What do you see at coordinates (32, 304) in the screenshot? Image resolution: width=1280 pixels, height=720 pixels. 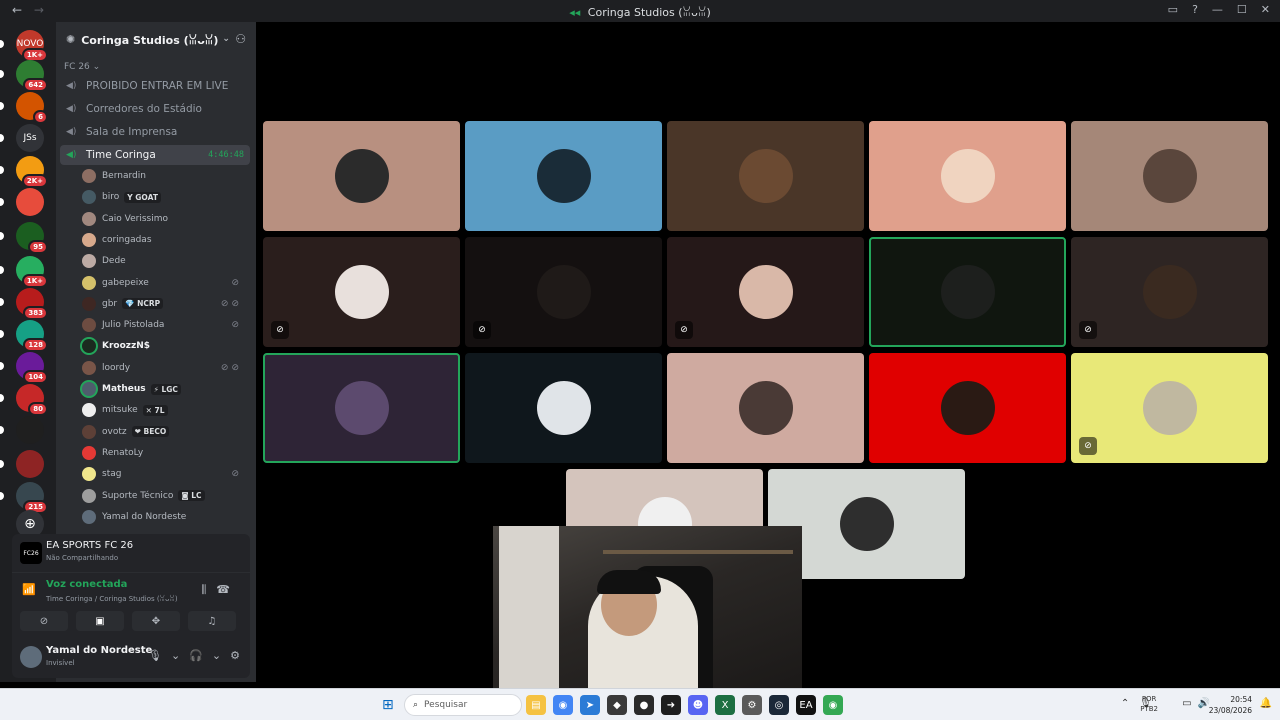 I see `server-icon: 383` at bounding box center [32, 304].